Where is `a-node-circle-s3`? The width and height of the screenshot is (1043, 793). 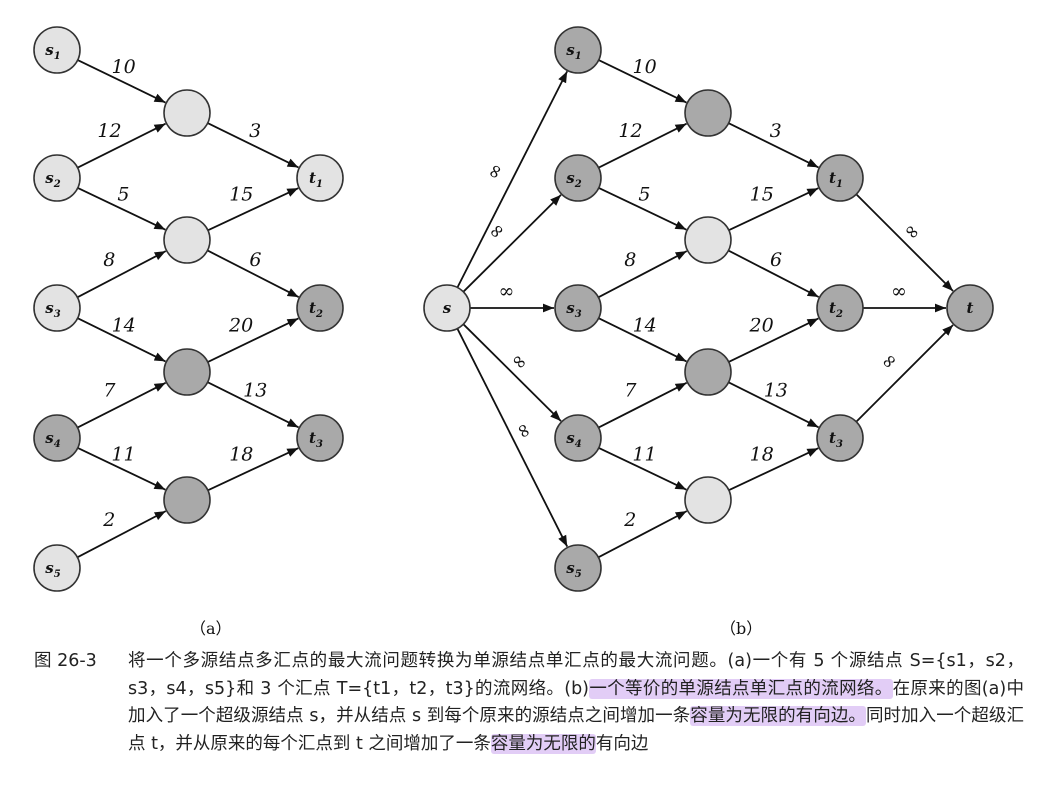 a-node-circle-s3 is located at coordinates (57, 308).